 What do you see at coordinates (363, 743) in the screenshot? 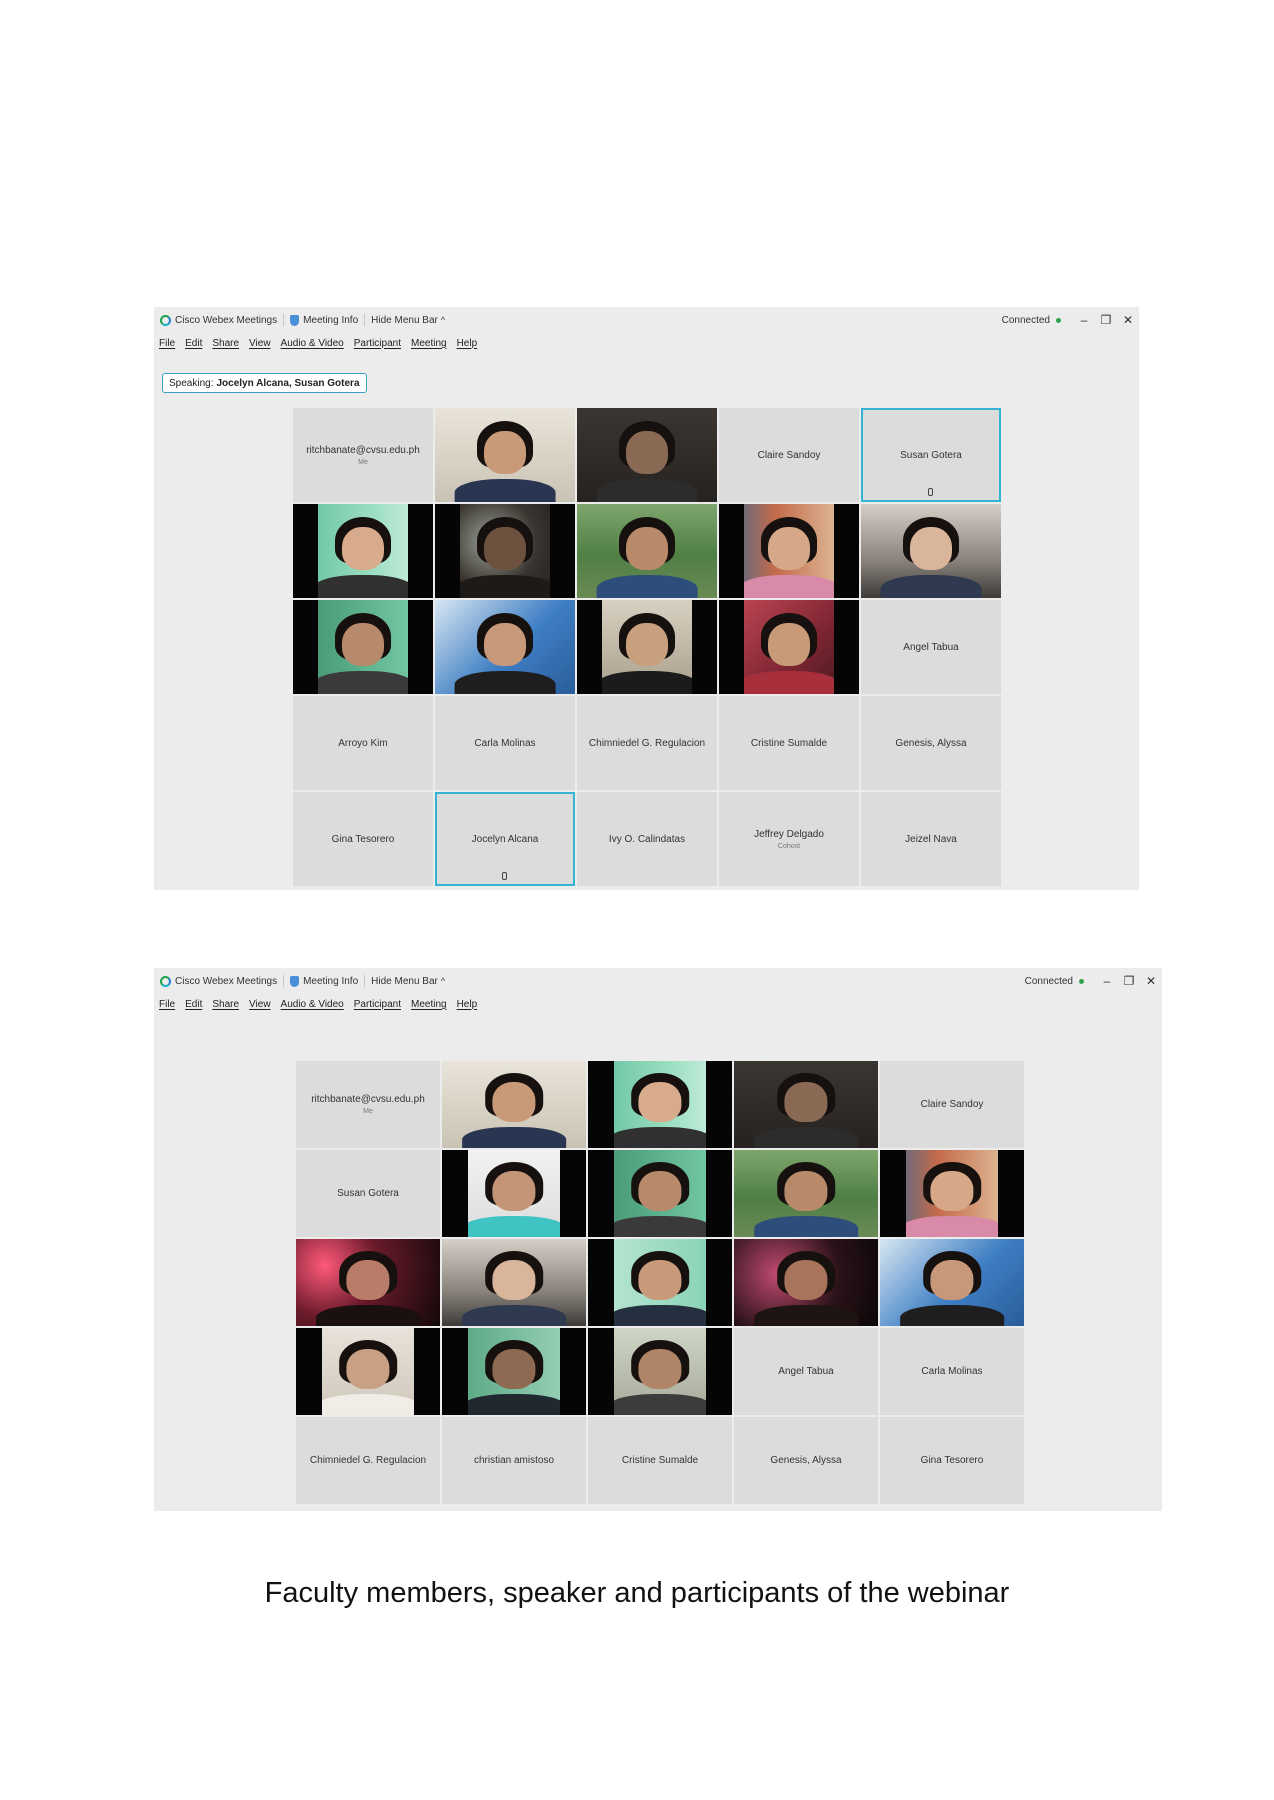
I see `participant-tile: Arroyo Kim` at bounding box center [363, 743].